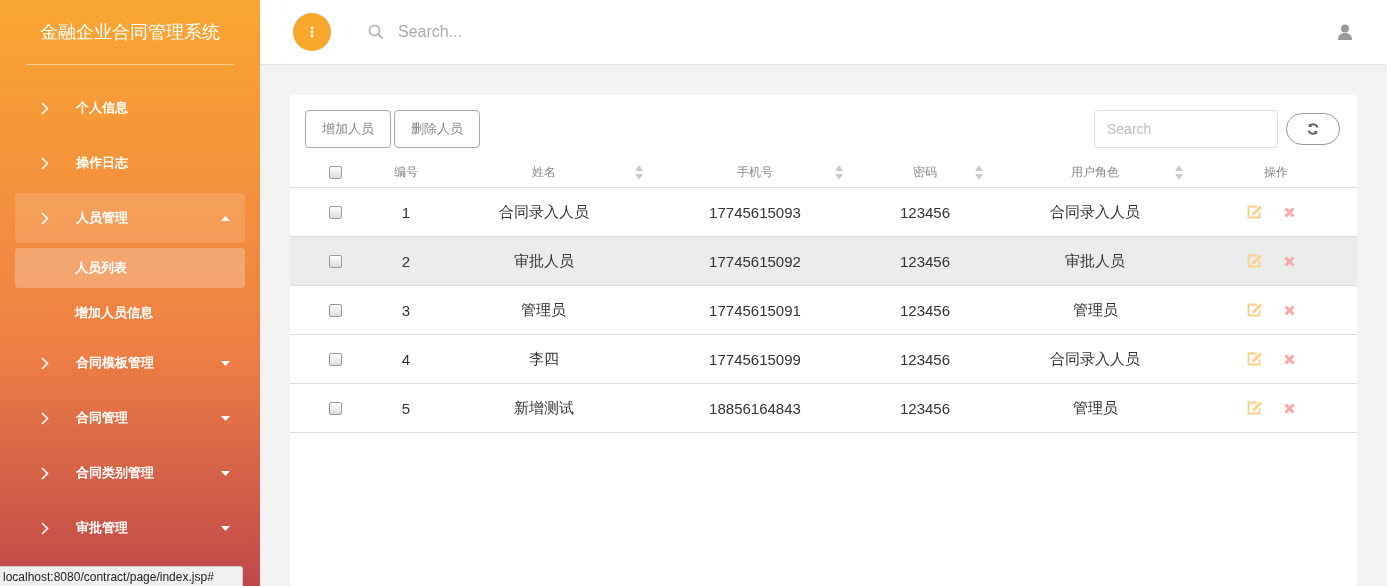  Describe the element at coordinates (121, 576) in the screenshot. I see `status-url: localhost:8080/contract/page/index.jsp#` at that location.